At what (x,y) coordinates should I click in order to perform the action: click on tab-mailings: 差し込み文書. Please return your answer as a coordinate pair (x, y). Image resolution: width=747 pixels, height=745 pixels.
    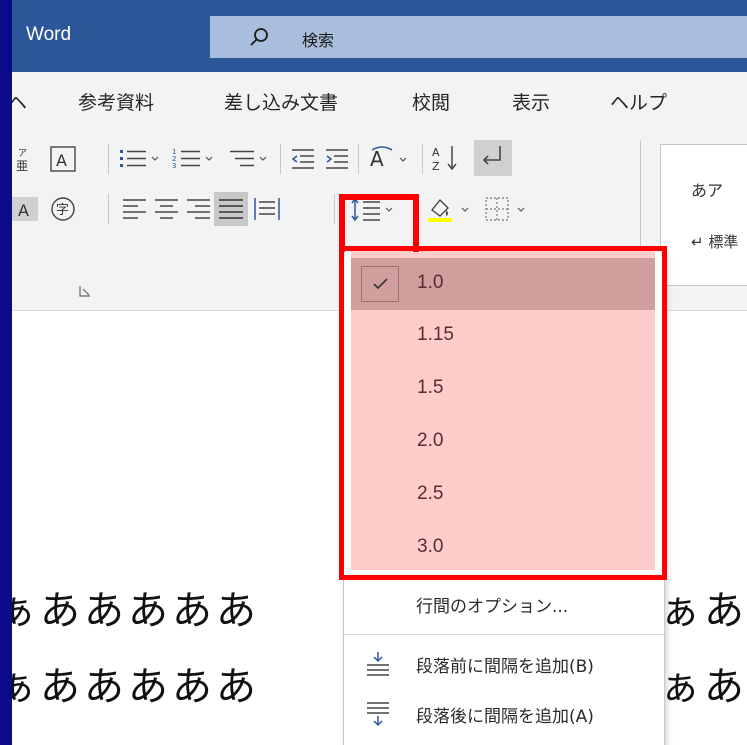
    Looking at the image, I should click on (281, 101).